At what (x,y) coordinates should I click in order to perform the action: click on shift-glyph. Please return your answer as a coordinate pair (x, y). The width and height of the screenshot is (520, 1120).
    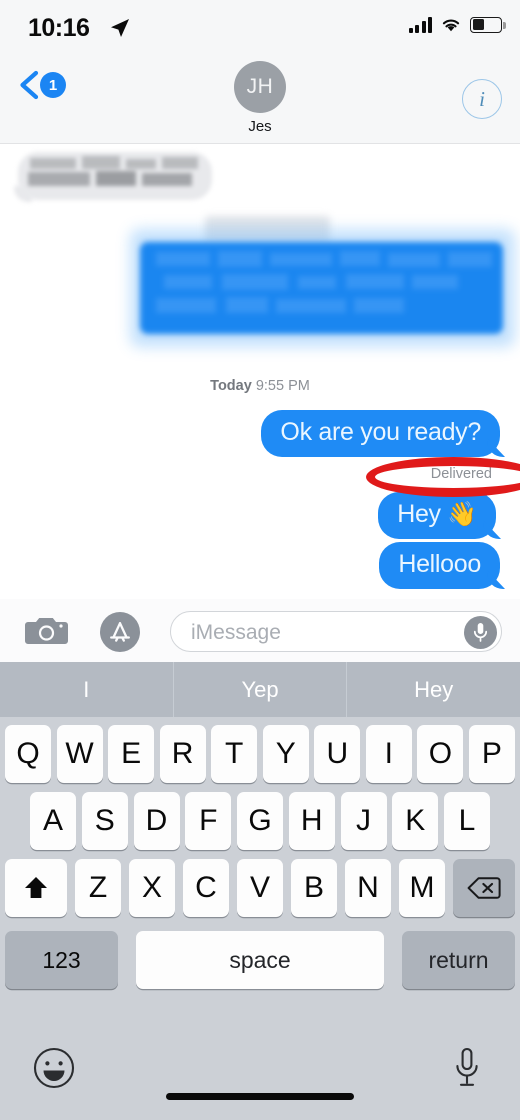
    Looking at the image, I should click on (36, 887).